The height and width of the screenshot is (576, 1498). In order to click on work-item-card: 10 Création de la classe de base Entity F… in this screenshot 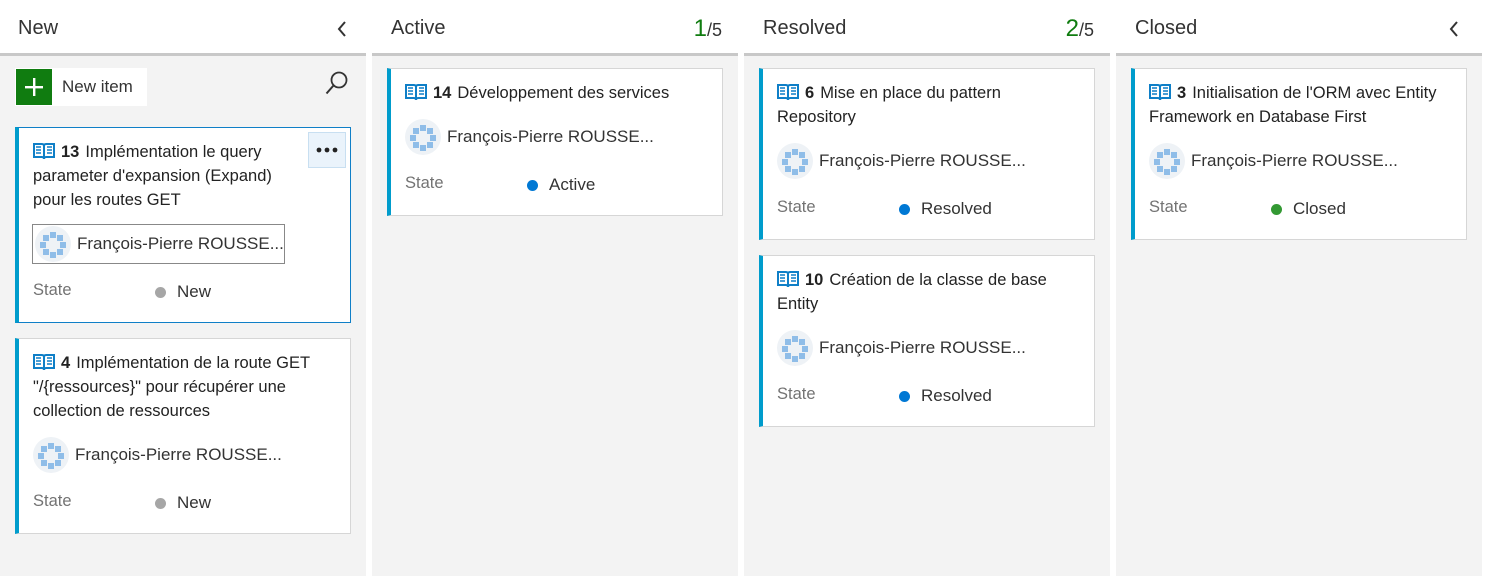, I will do `click(927, 341)`.